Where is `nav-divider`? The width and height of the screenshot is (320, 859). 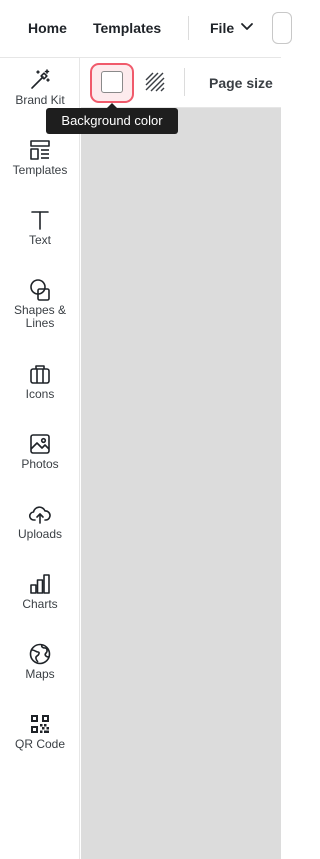 nav-divider is located at coordinates (188, 28).